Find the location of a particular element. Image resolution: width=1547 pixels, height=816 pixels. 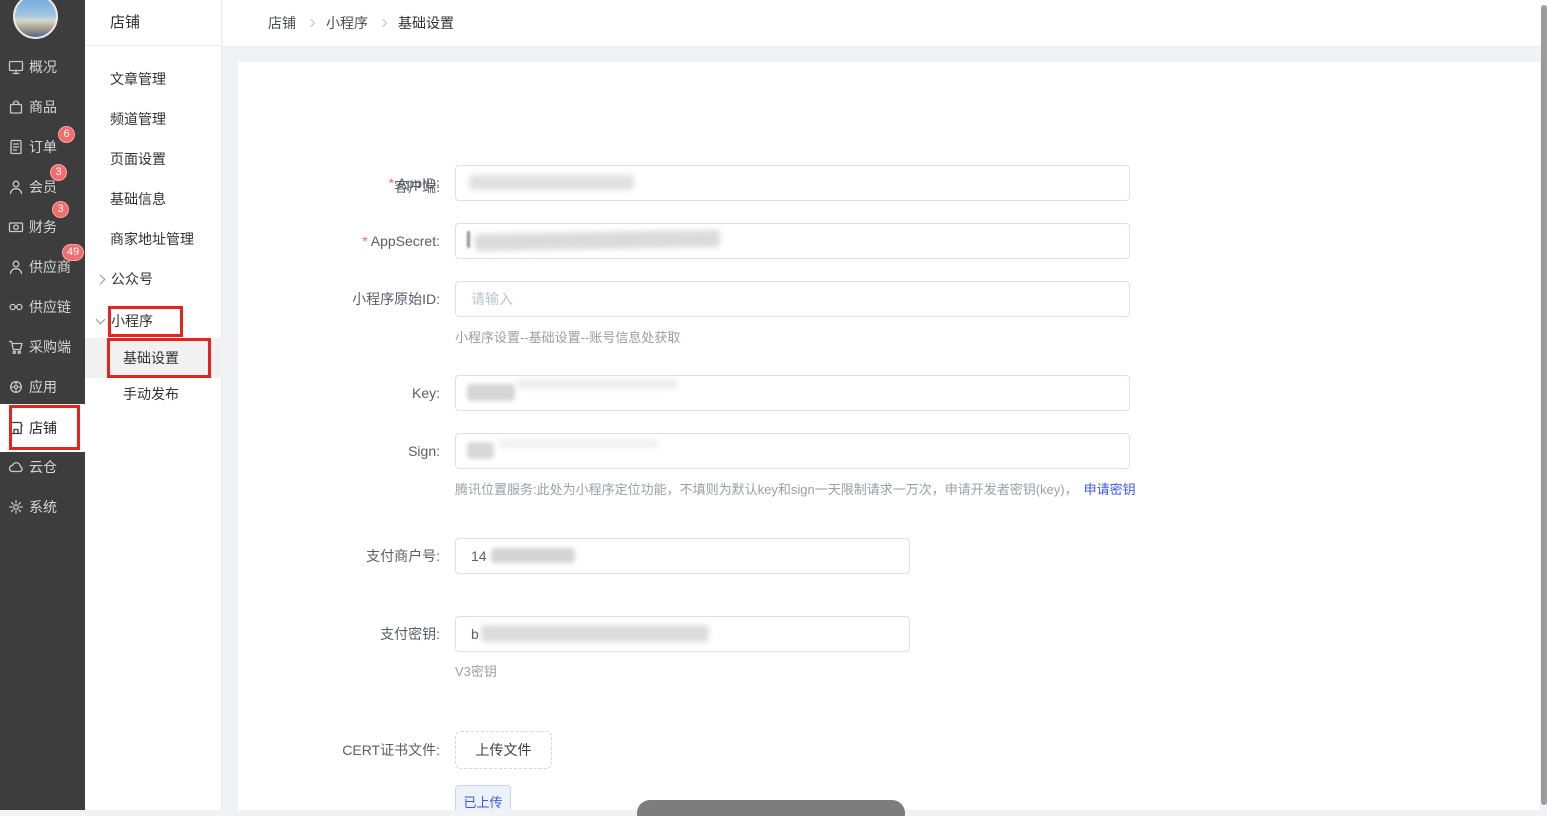

sidebar-item-label: 财务 is located at coordinates (43, 227).